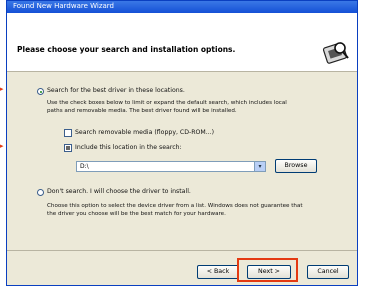 This screenshot has width=366, height=286. What do you see at coordinates (259, 166) in the screenshot?
I see `chevron-down-icon: ▾` at bounding box center [259, 166].